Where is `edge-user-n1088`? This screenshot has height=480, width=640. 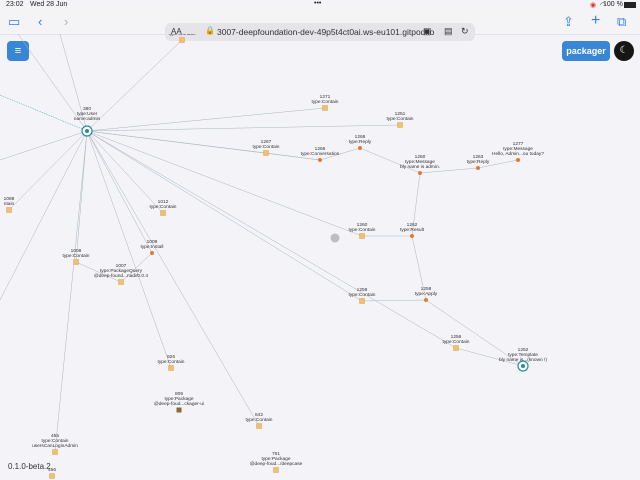
edge-user-n1088 is located at coordinates (48, 170).